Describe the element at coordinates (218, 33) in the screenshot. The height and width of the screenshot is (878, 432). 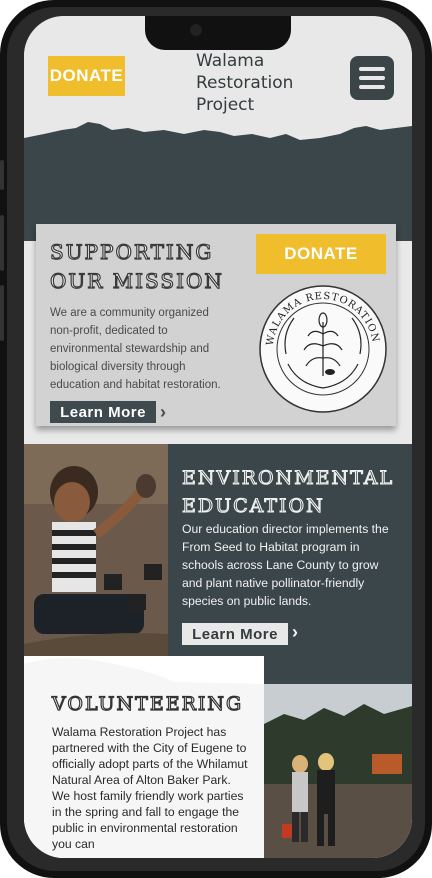
I see `notch` at that location.